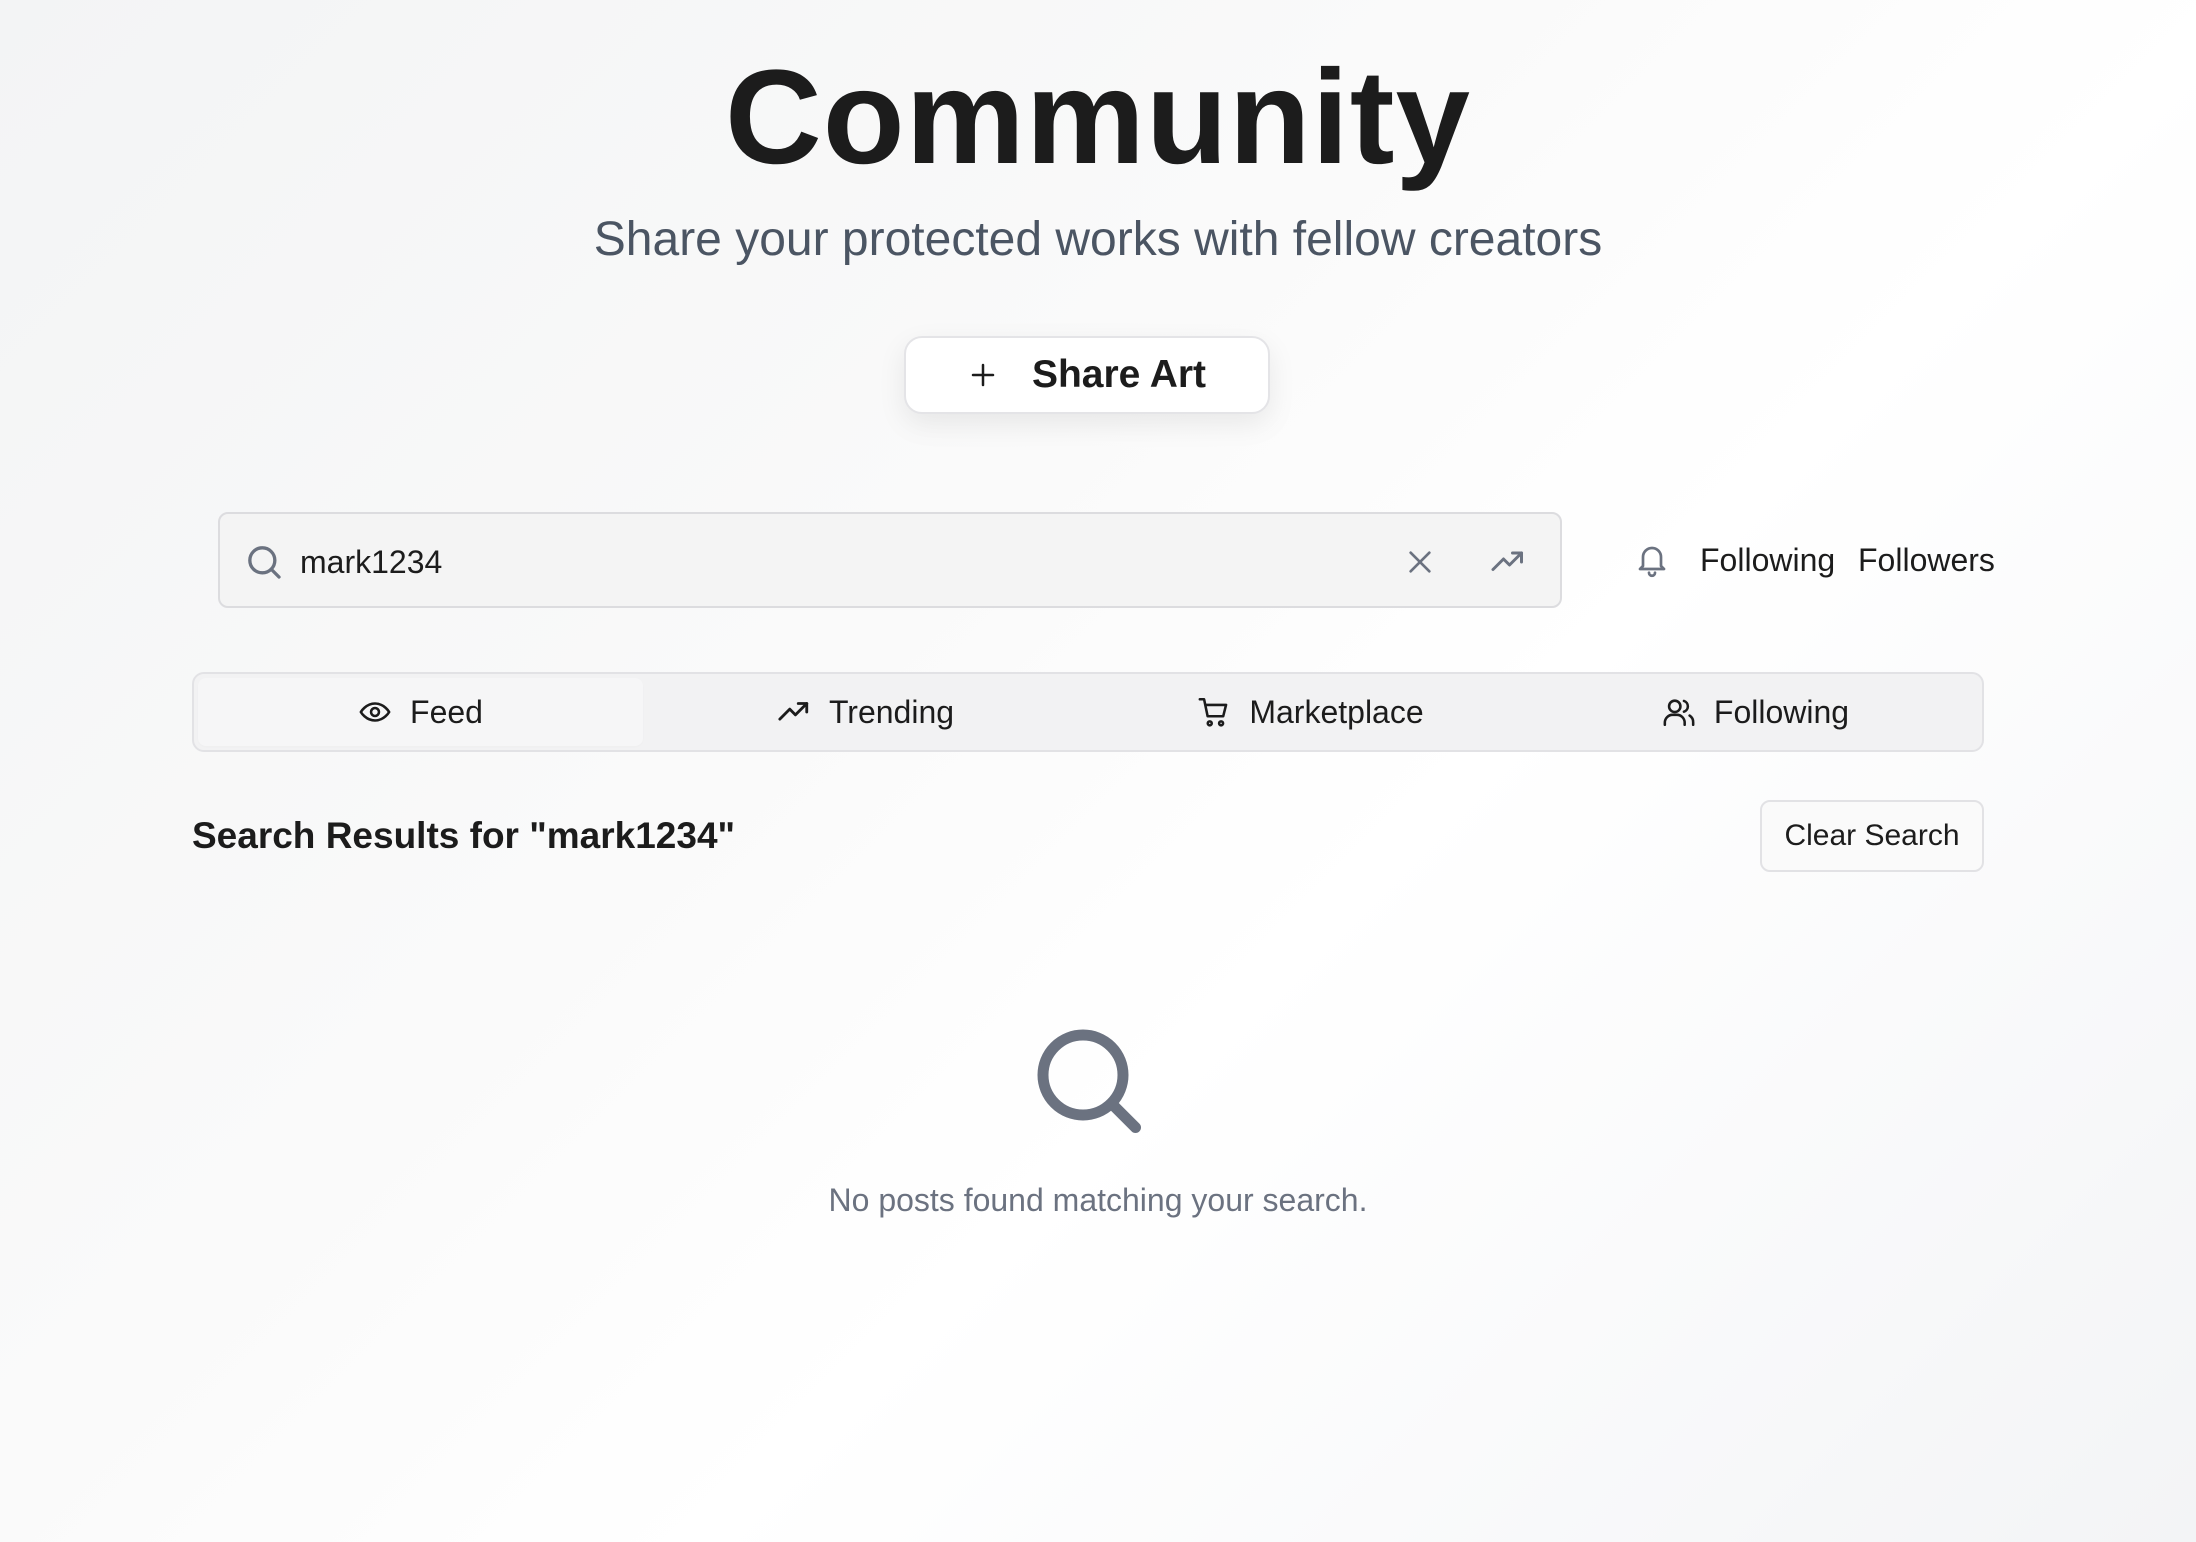 The height and width of the screenshot is (1542, 2196). I want to click on tab-marketplace: Marketplace, so click(1310, 712).